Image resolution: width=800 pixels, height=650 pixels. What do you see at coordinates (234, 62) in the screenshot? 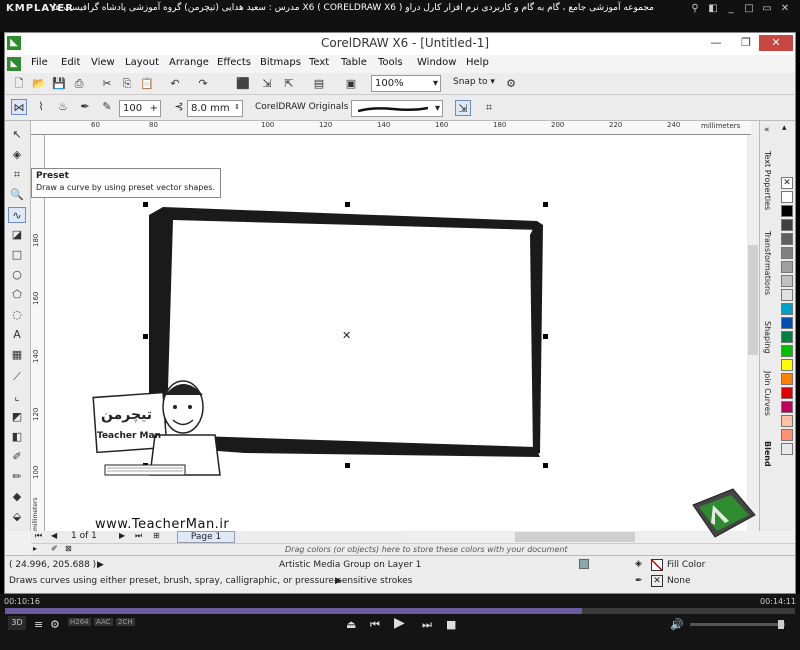
I see `menu-effects: Effects` at bounding box center [234, 62].